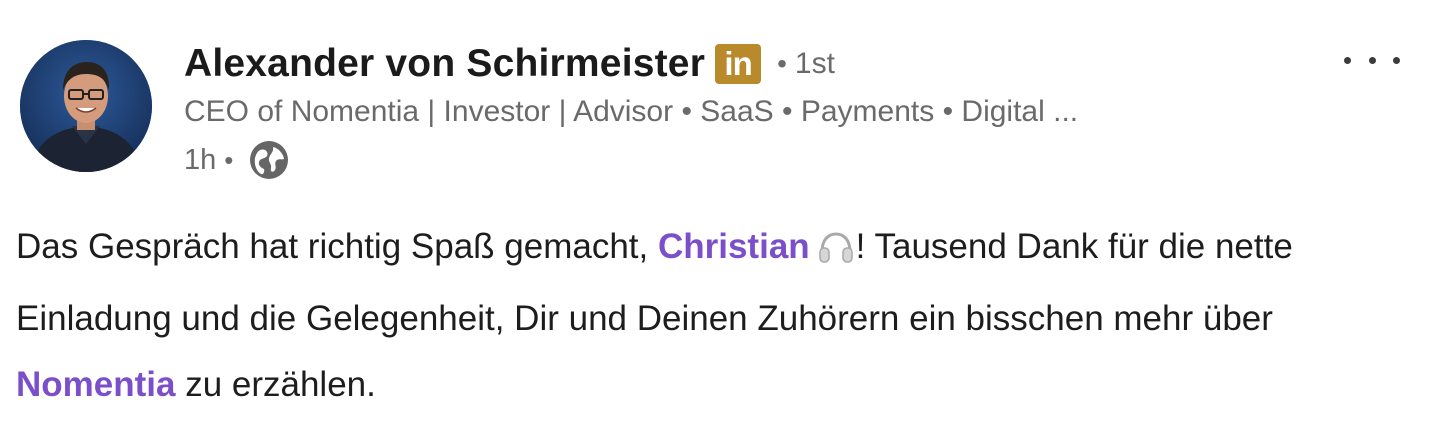 This screenshot has height=440, width=1440. I want to click on author-name-row: Alexander von Schirmeister in • 1st, so click(509, 64).